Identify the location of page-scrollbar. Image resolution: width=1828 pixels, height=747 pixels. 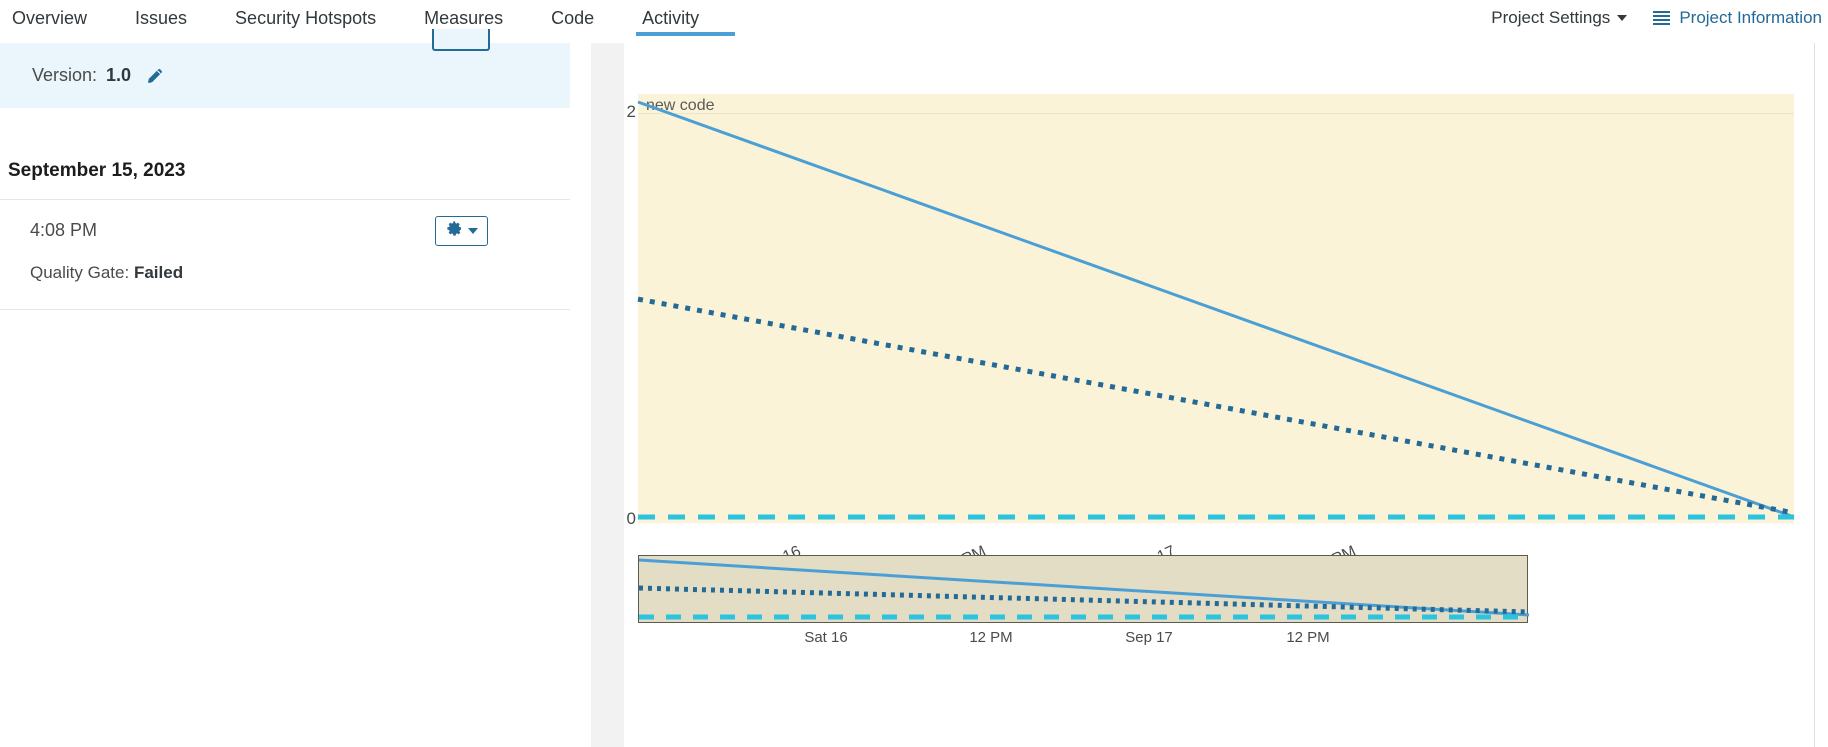
(1821, 395).